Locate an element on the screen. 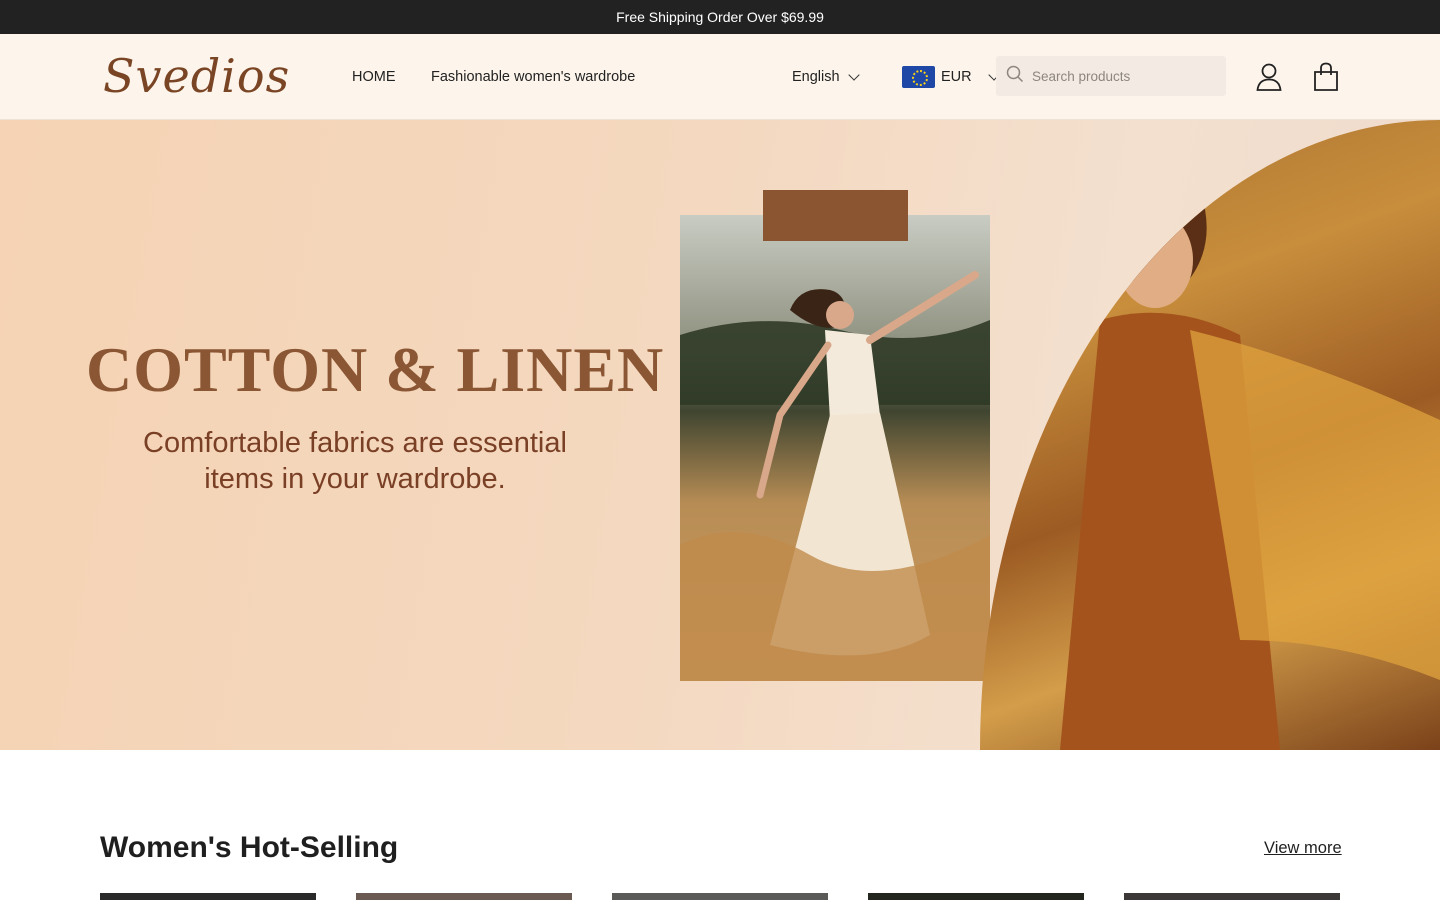  user-icon is located at coordinates (1269, 77).